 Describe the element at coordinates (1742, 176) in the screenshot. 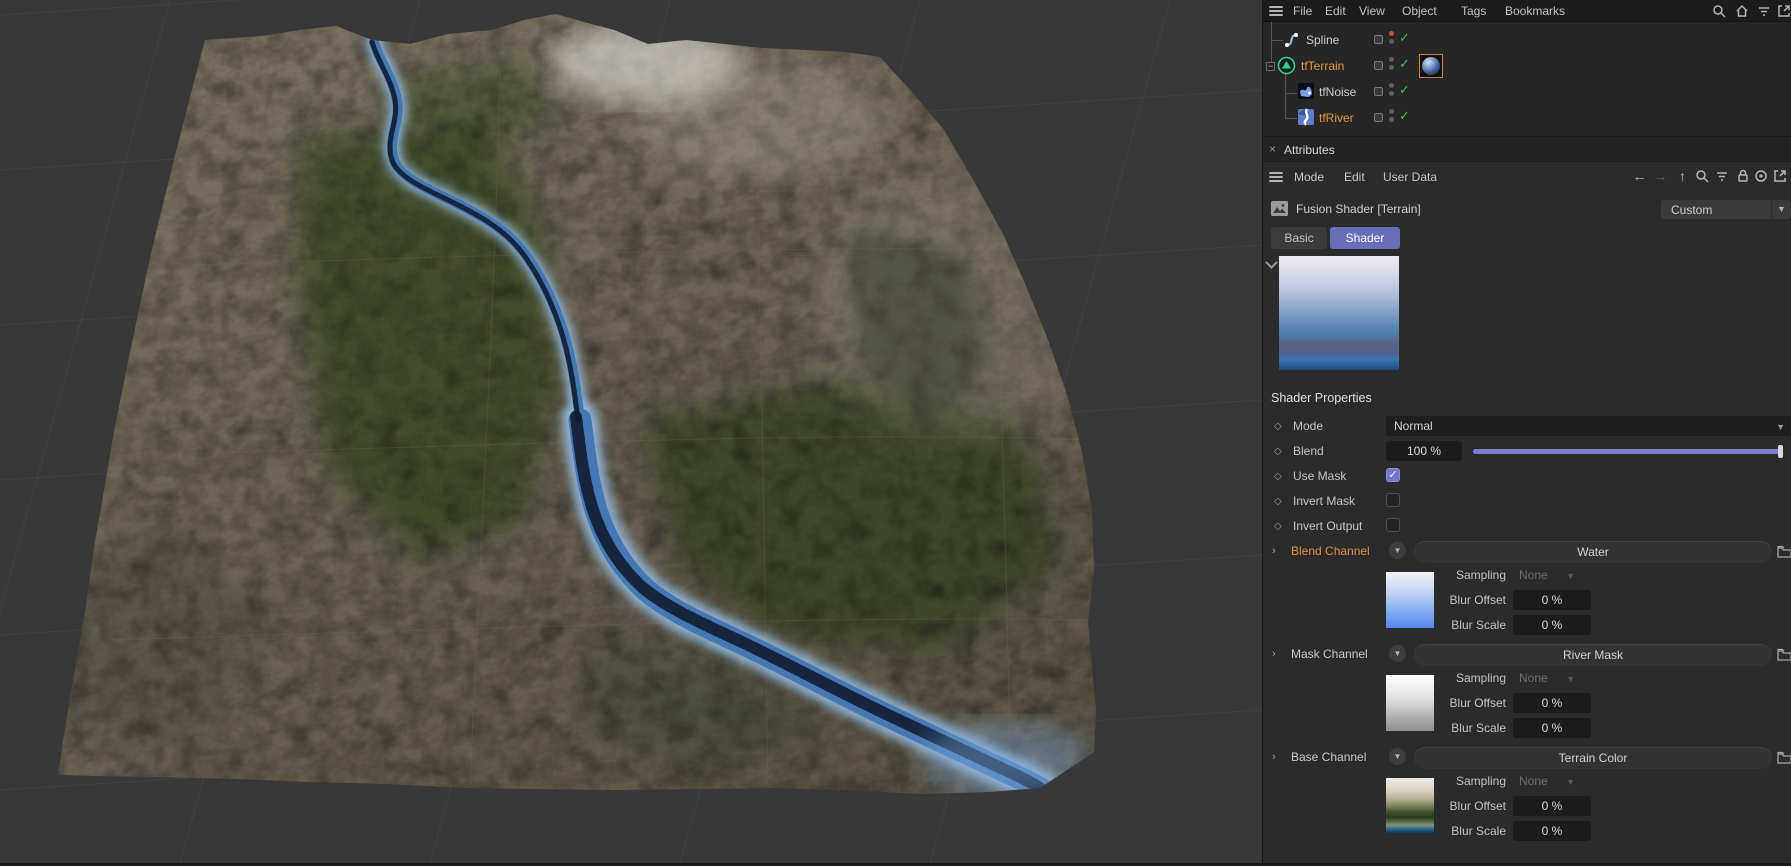

I see `lock-icon` at that location.